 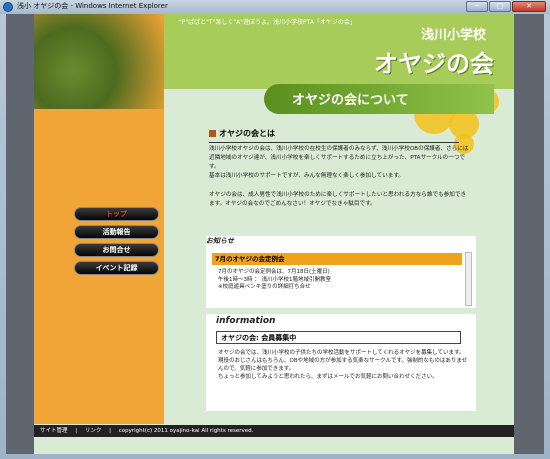 I want to click on ie-icon, so click(x=8, y=7).